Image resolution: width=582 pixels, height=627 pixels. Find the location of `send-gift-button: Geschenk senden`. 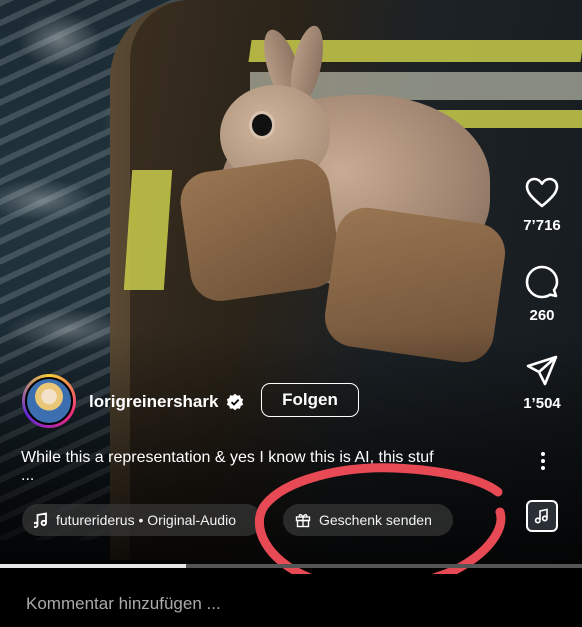

send-gift-button: Geschenk senden is located at coordinates (368, 520).